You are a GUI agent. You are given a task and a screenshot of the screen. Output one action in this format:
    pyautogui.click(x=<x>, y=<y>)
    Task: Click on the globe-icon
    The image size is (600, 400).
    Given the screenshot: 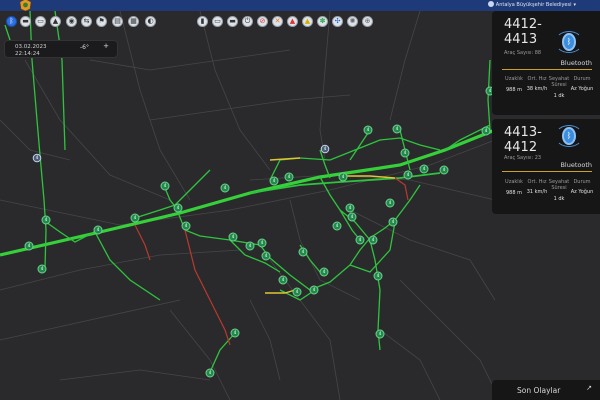 What is the action you would take?
    pyautogui.click(x=490, y=4)
    